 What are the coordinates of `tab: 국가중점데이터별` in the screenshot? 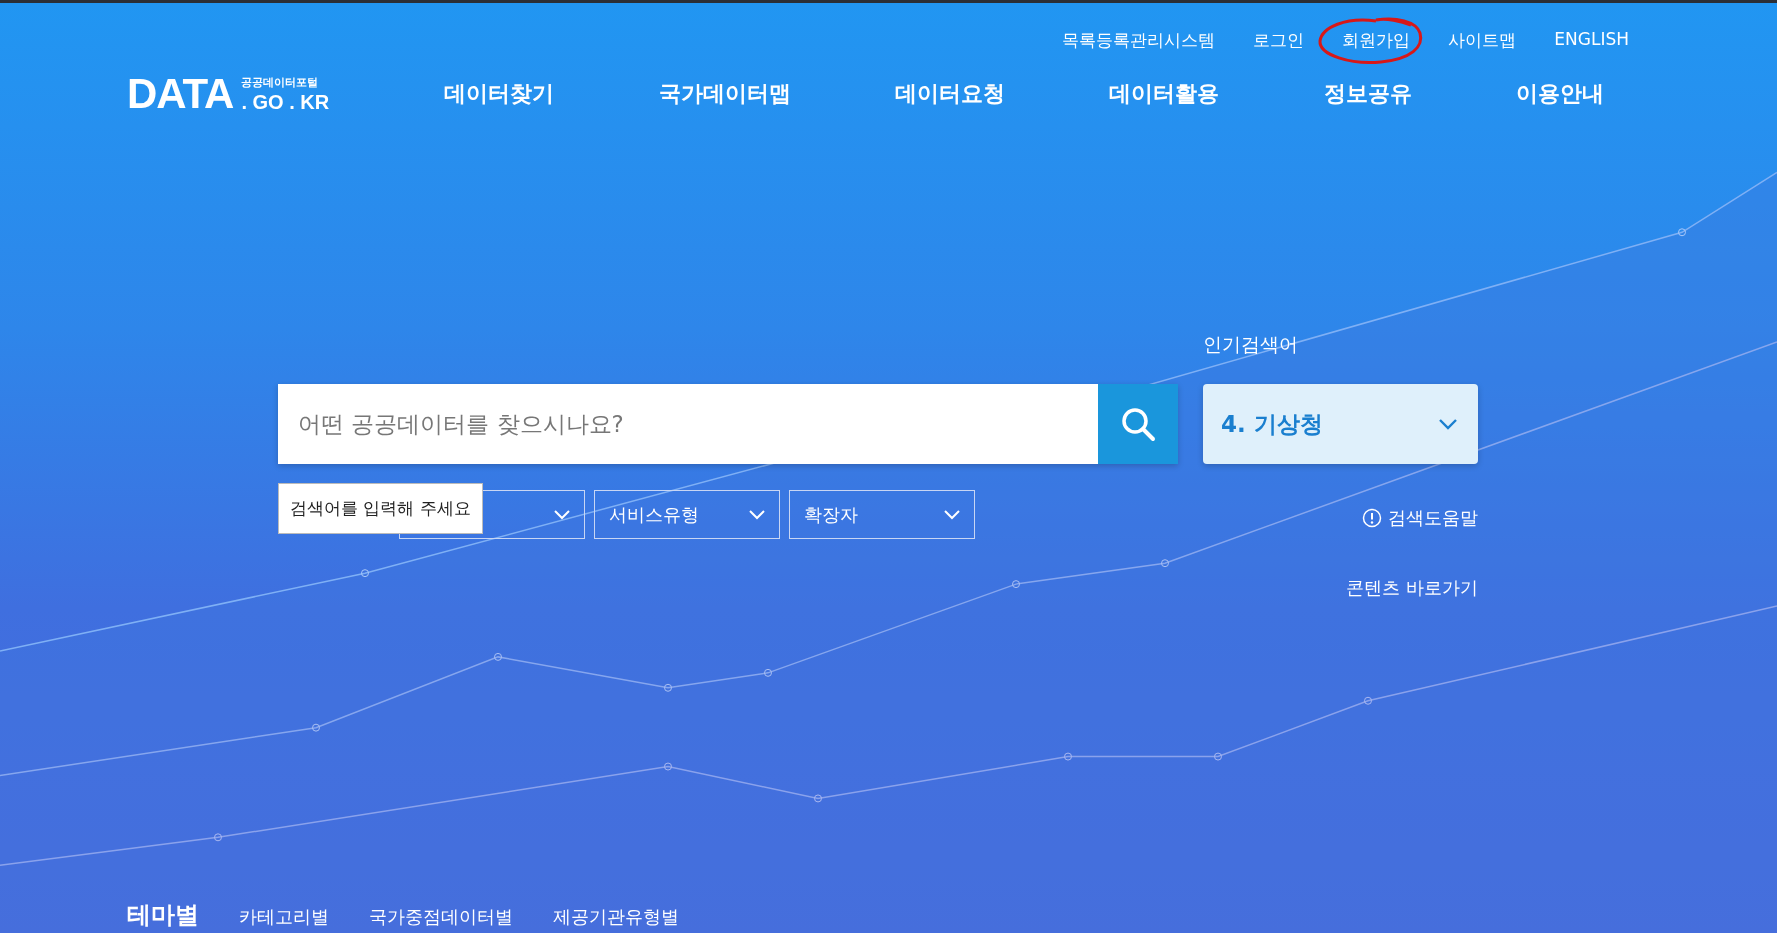 It's located at (441, 917).